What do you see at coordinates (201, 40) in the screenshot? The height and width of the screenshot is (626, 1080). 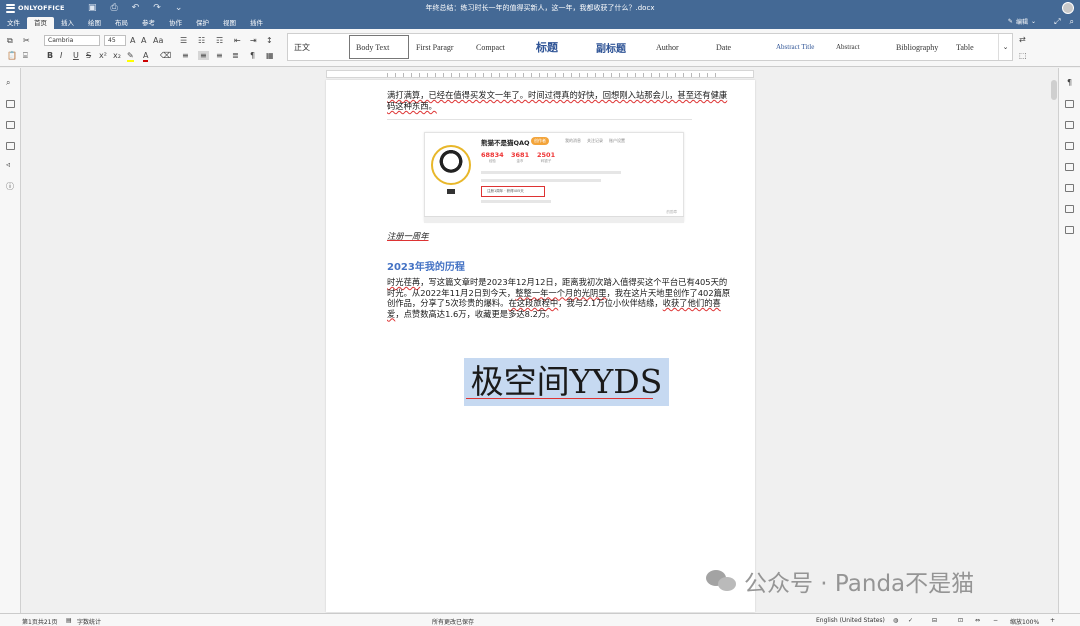 I see `numbered-list-icon: ☷` at bounding box center [201, 40].